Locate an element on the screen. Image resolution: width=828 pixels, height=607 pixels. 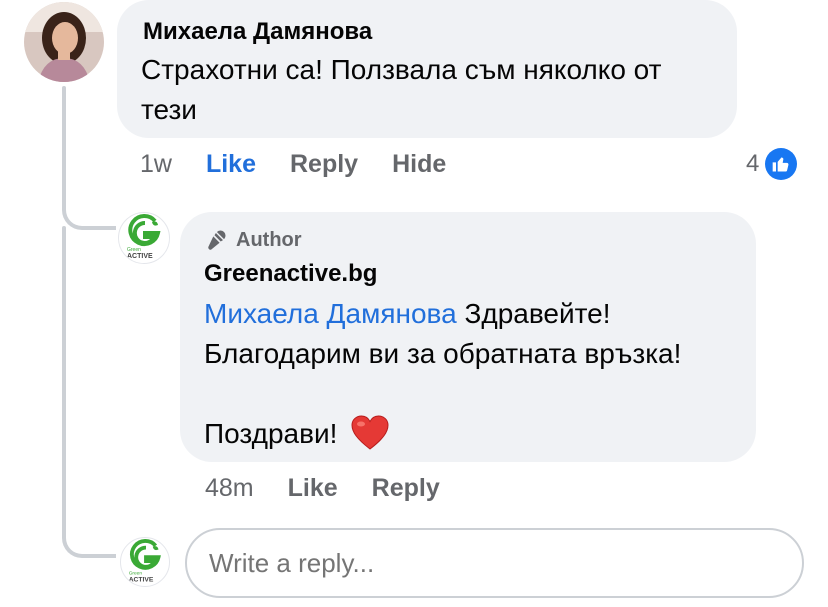
reply-line: Здравейте! is located at coordinates (533, 313).